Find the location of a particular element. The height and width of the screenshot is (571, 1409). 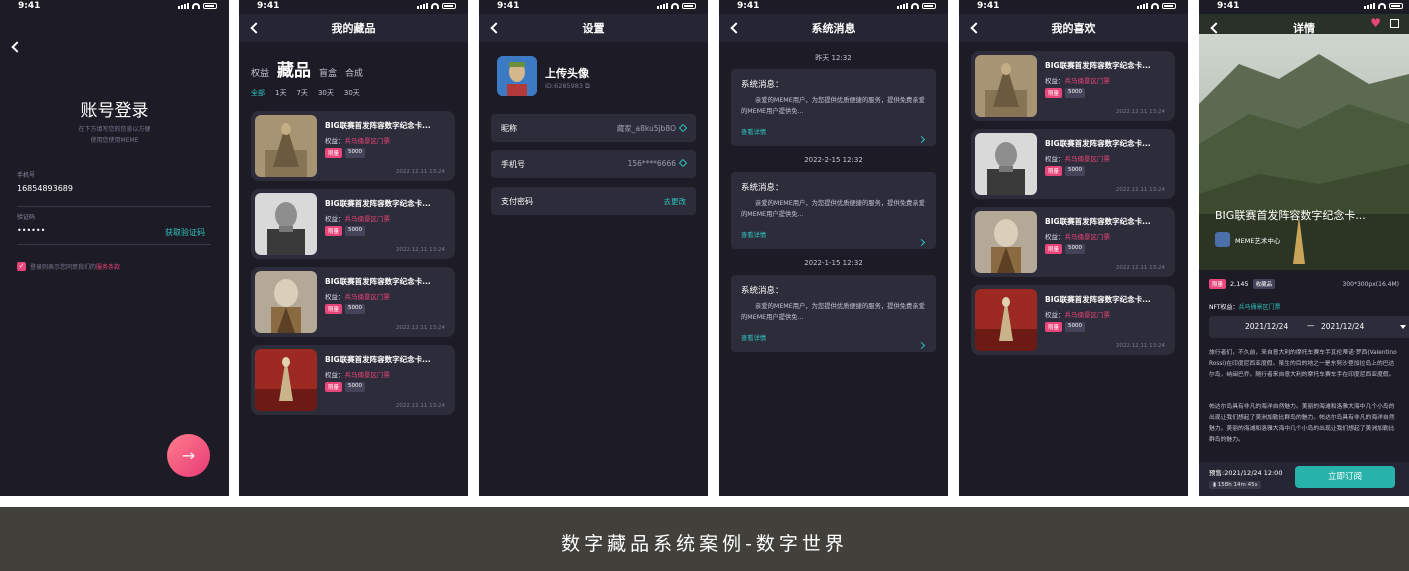

filter-30d: 30天 is located at coordinates (326, 93).